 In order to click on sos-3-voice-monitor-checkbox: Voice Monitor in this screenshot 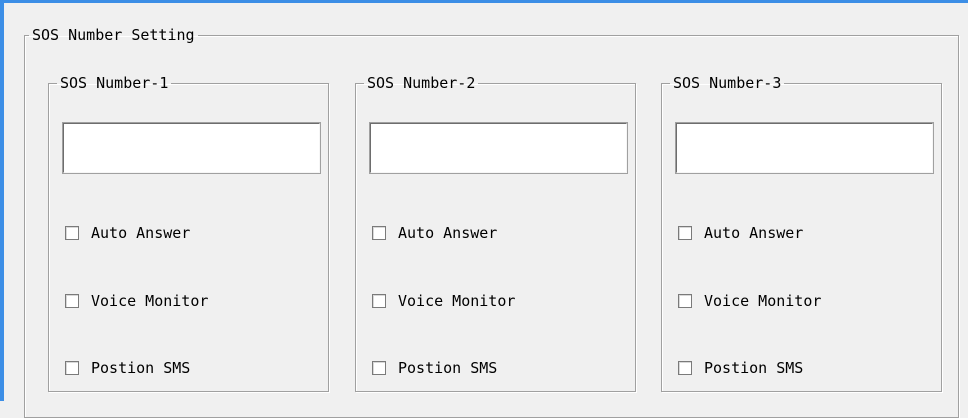, I will do `click(749, 301)`.